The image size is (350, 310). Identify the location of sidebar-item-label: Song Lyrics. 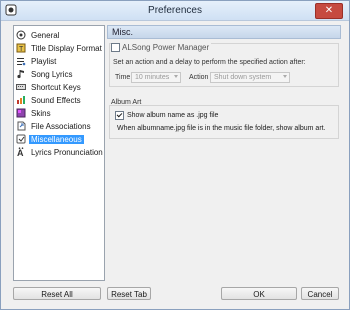
(52, 74).